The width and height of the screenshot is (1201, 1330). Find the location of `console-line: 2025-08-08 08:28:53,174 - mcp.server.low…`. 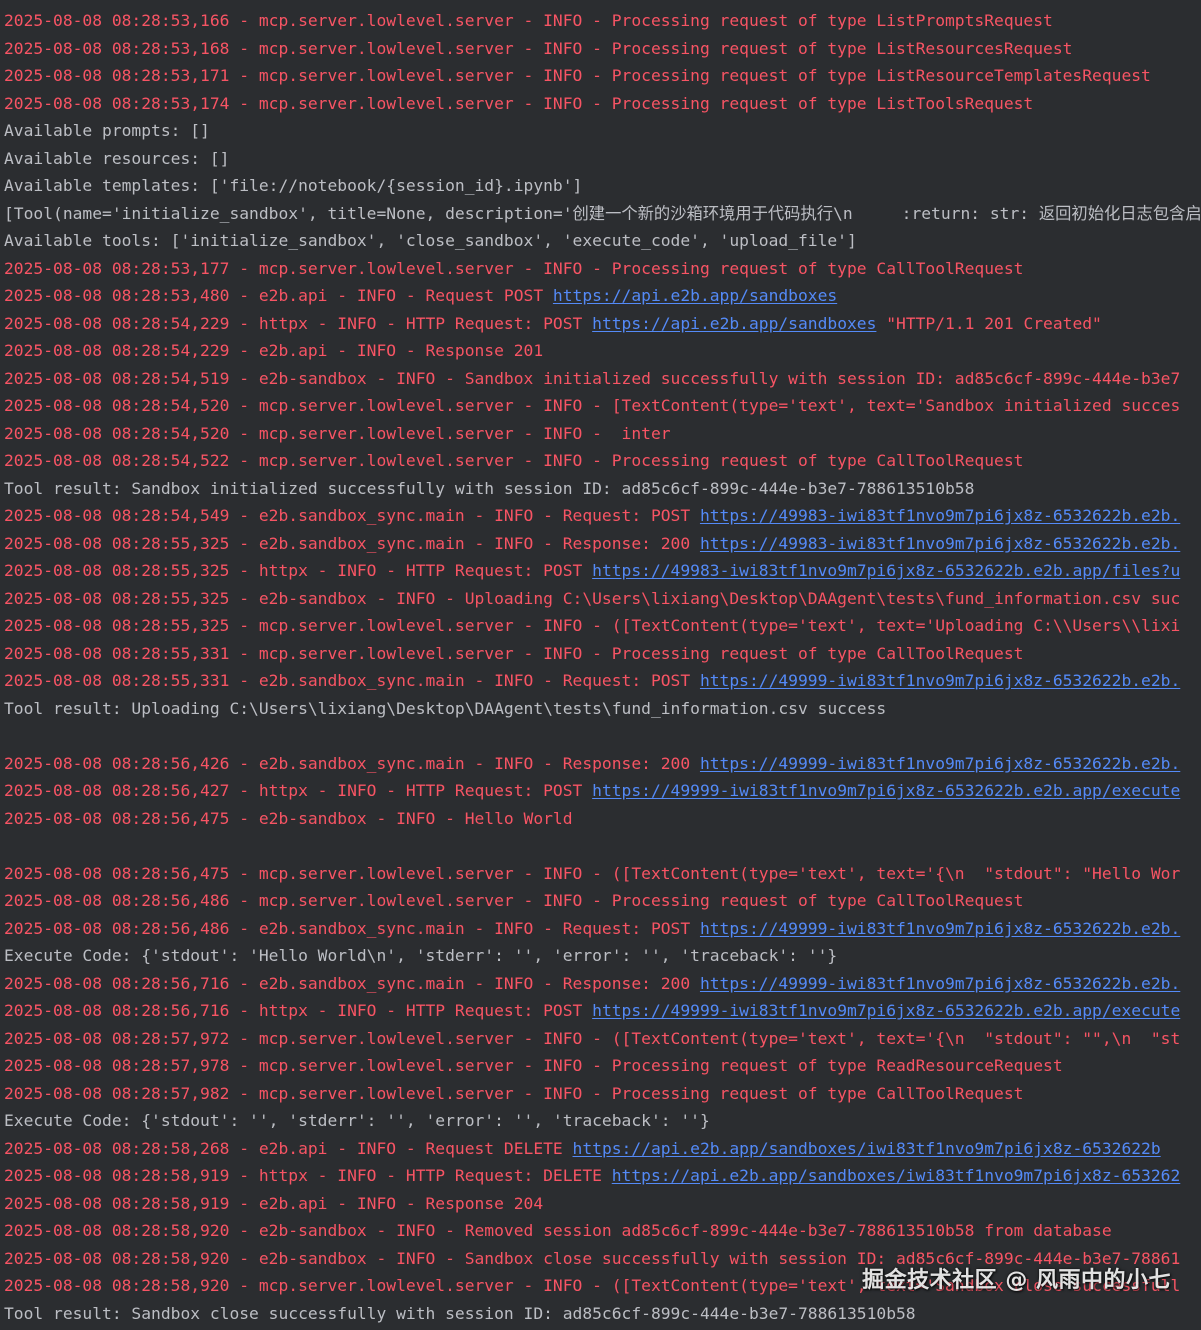

console-line: 2025-08-08 08:28:53,174 - mcp.server.low… is located at coordinates (600, 104).